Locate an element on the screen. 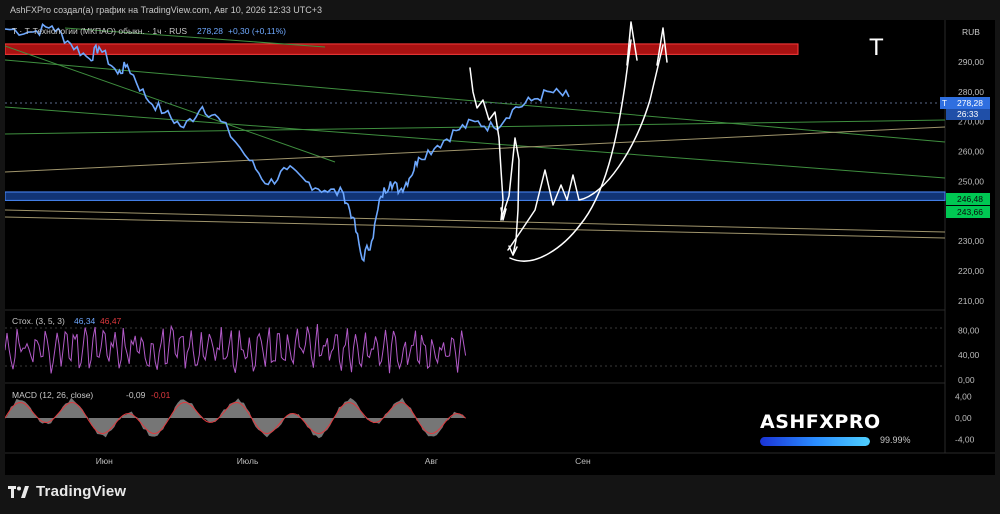 The width and height of the screenshot is (1000, 514). tag-letter: T is located at coordinates (944, 103).